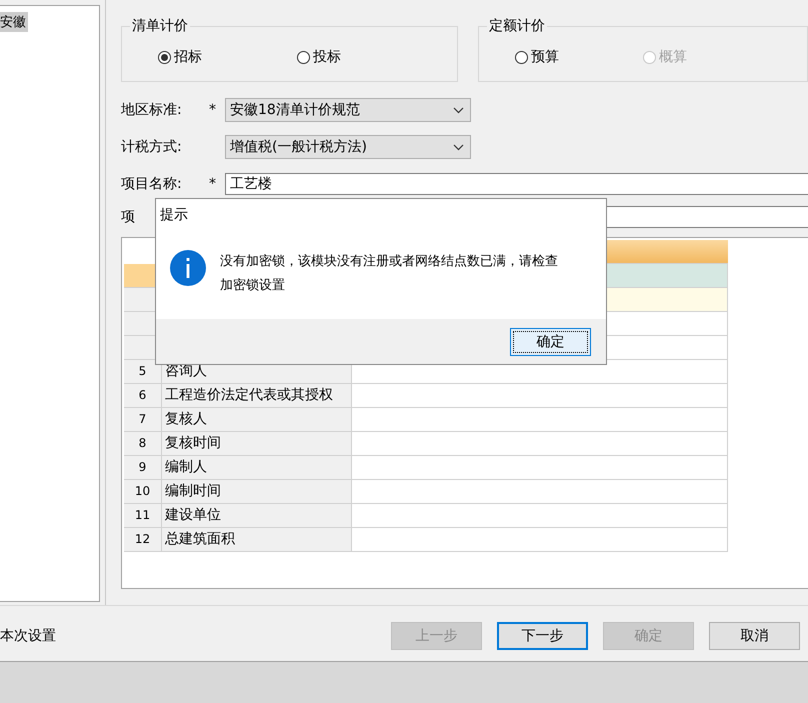  Describe the element at coordinates (537, 57) in the screenshot. I see `radio-option: 预算` at that location.